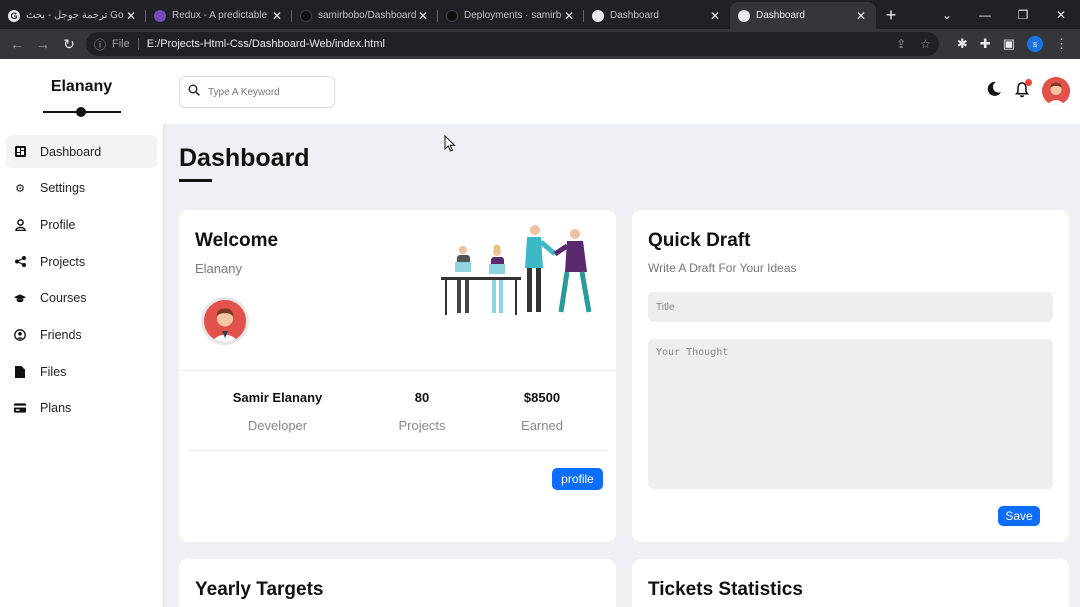  Describe the element at coordinates (925, 44) in the screenshot. I see `bookmark-star-icon: ☆` at that location.